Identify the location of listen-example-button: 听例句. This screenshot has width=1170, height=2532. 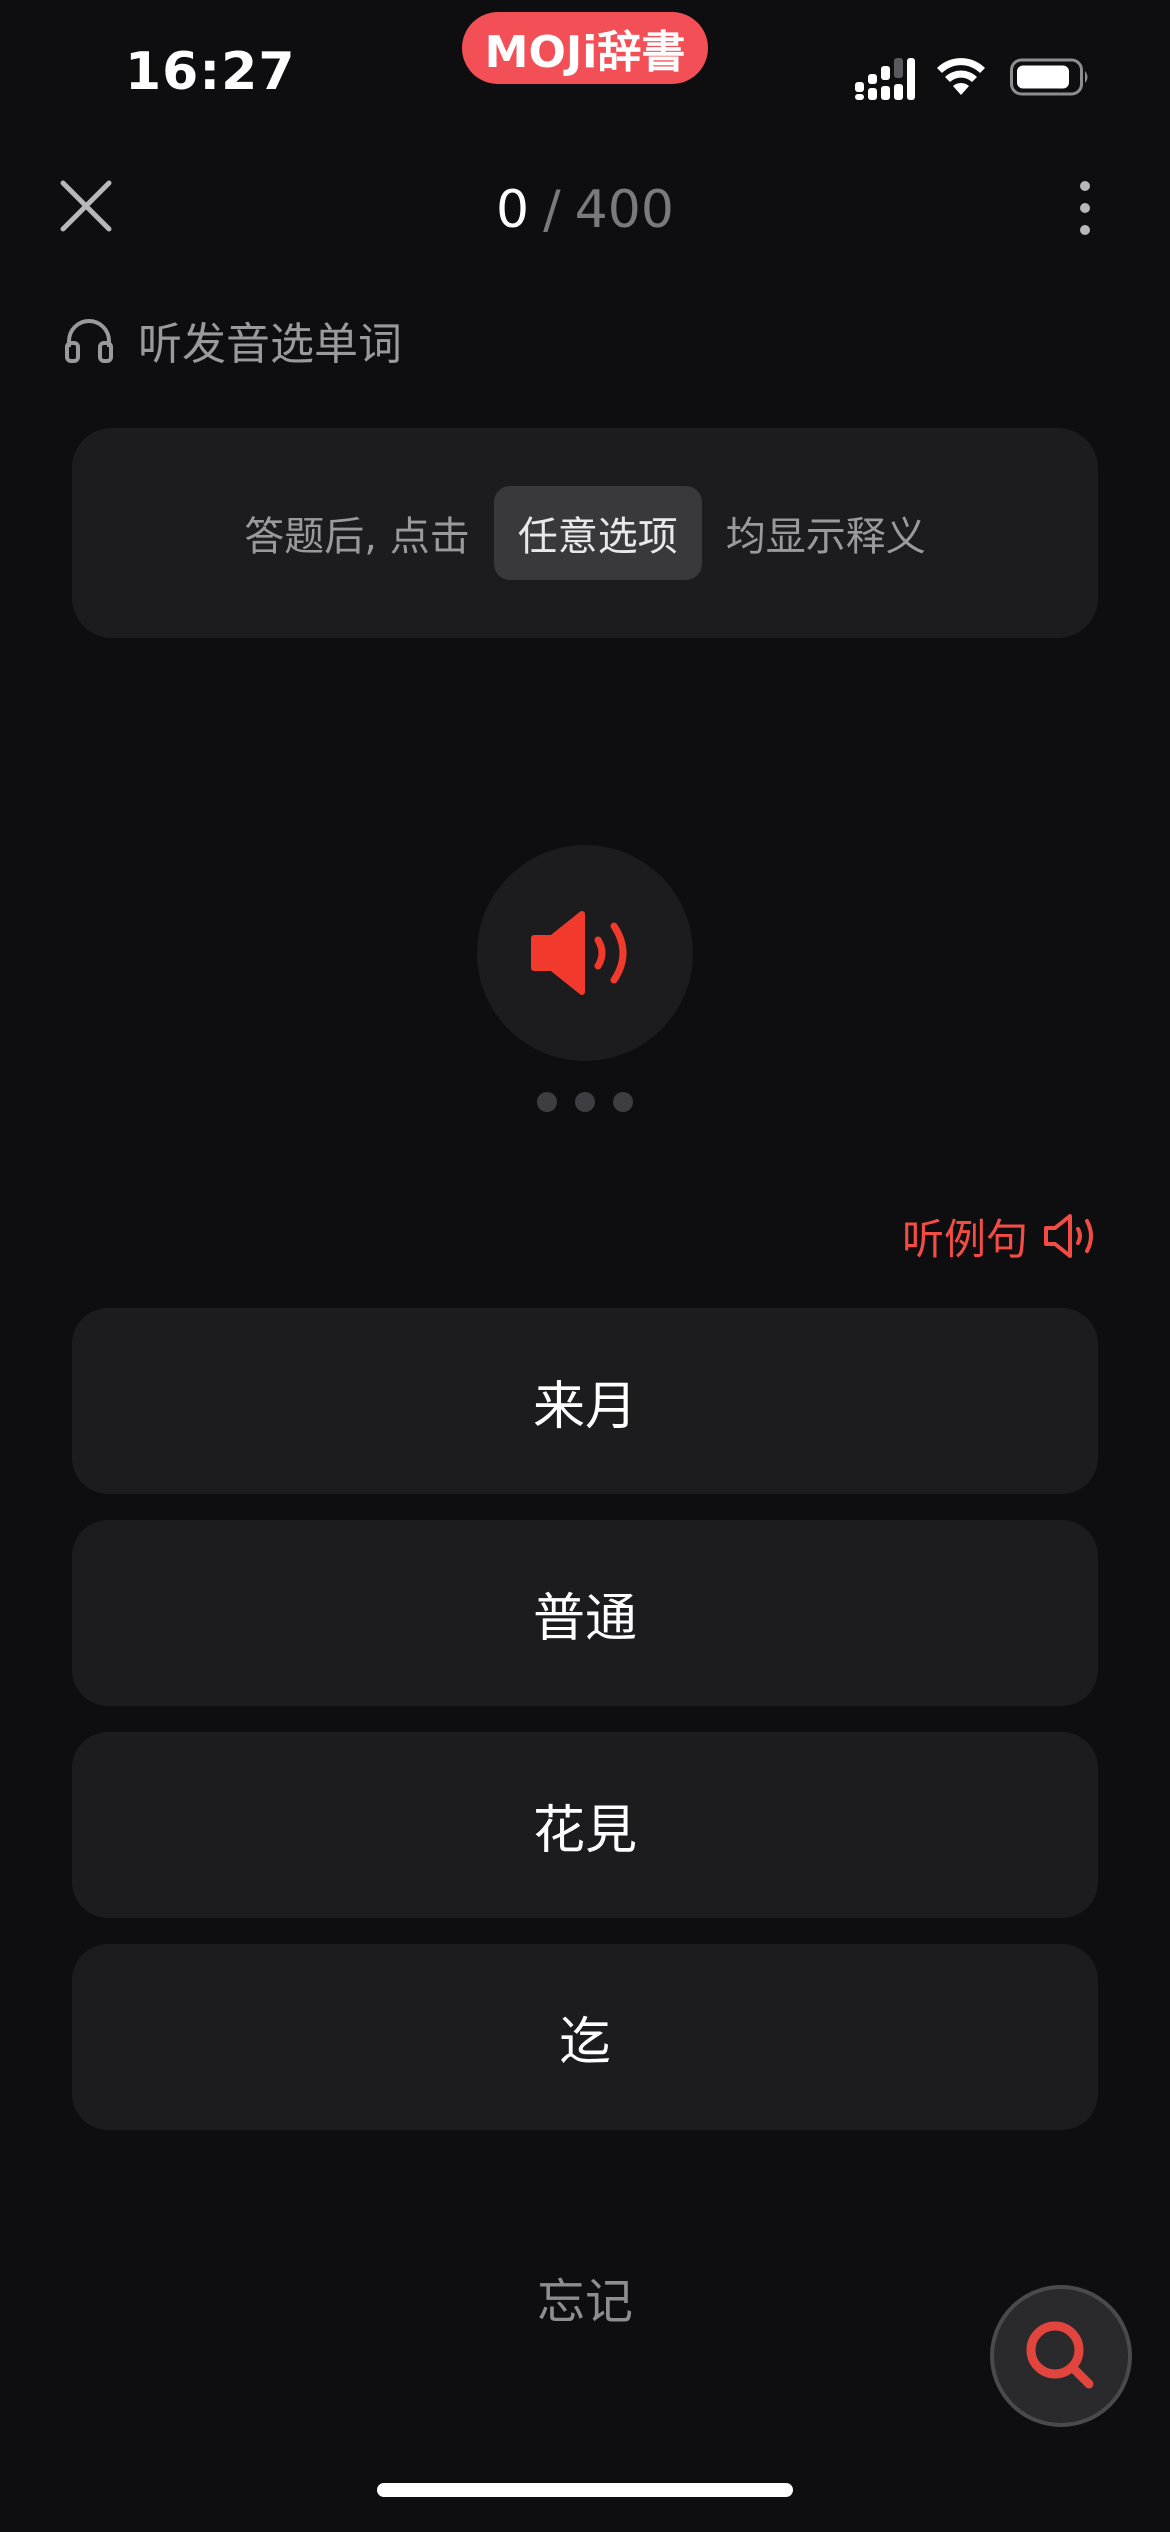
(1000, 1236).